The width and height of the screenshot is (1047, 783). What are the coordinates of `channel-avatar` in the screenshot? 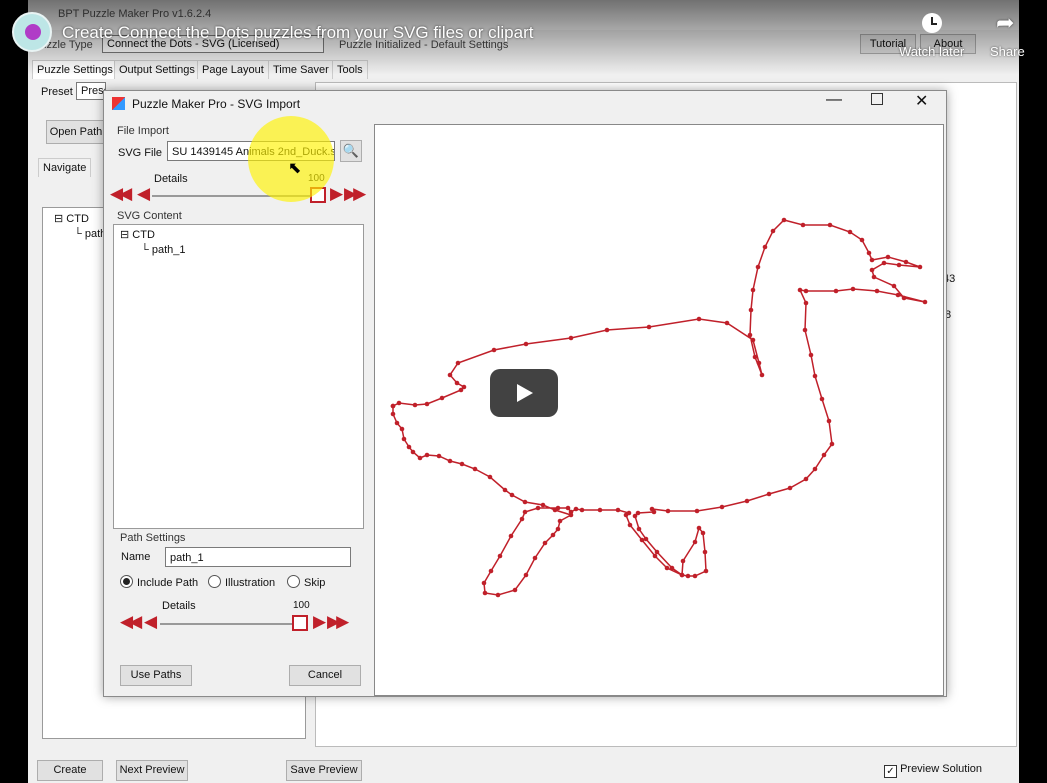 It's located at (32, 32).